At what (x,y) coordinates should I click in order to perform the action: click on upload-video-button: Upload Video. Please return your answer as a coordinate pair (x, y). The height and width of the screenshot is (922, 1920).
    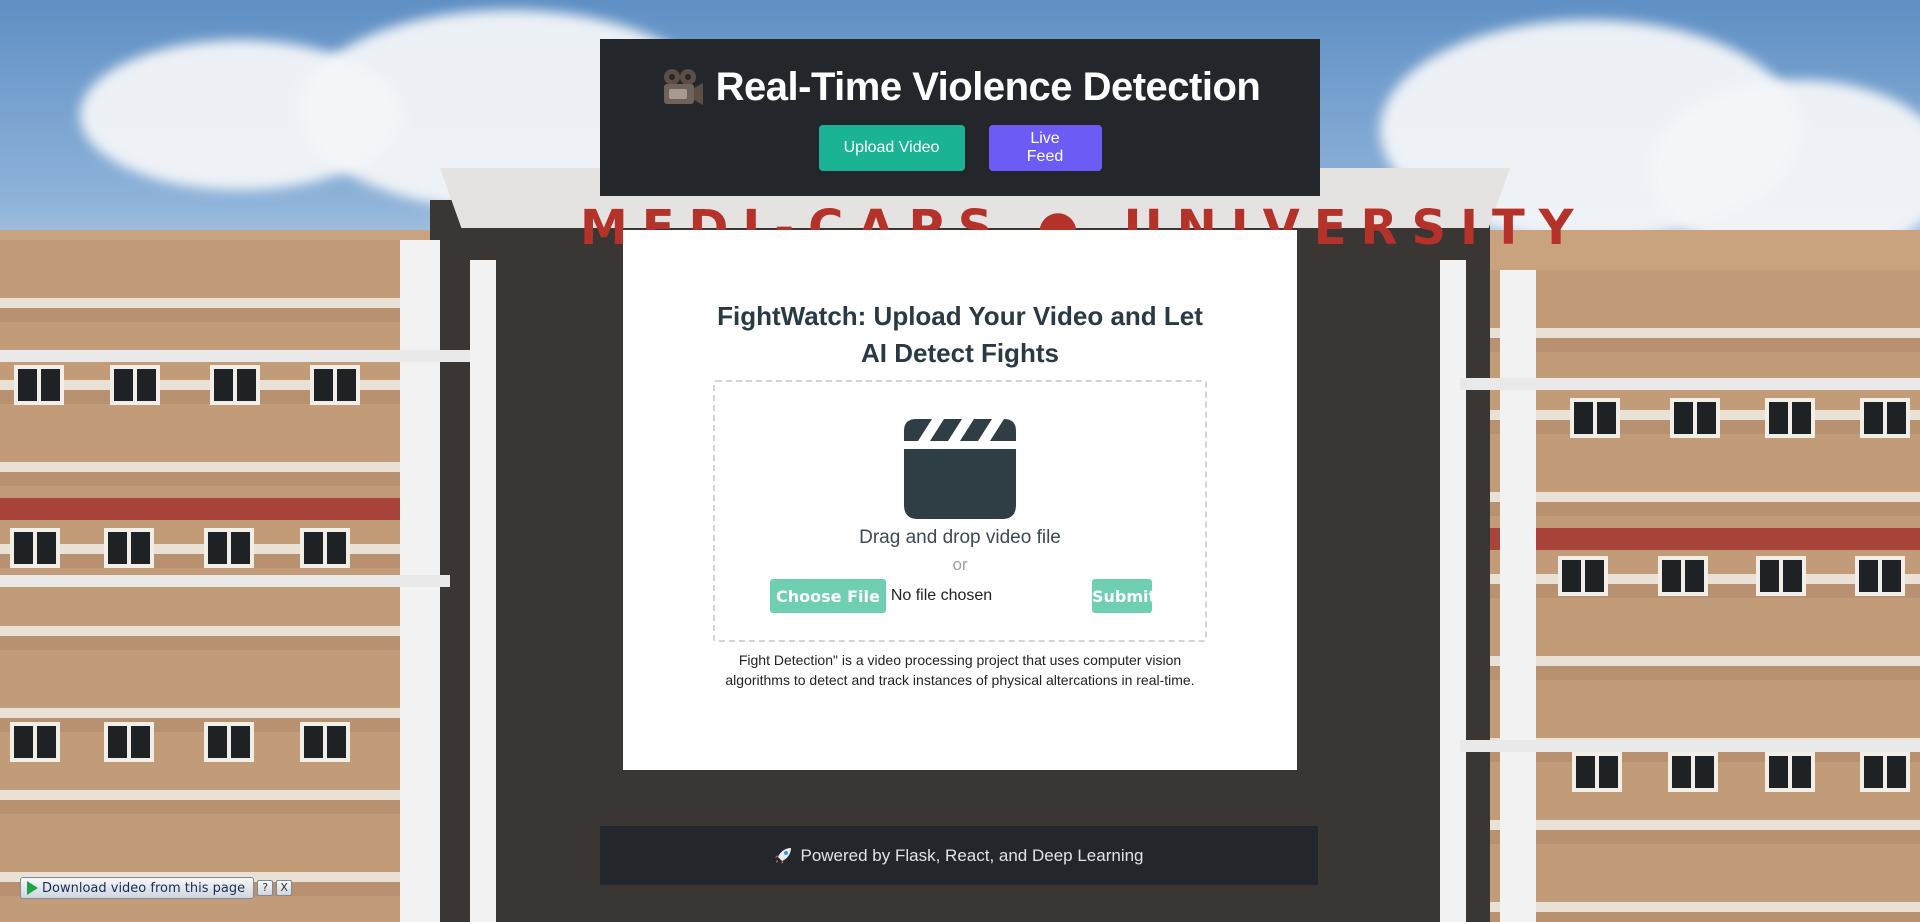
    Looking at the image, I should click on (891, 148).